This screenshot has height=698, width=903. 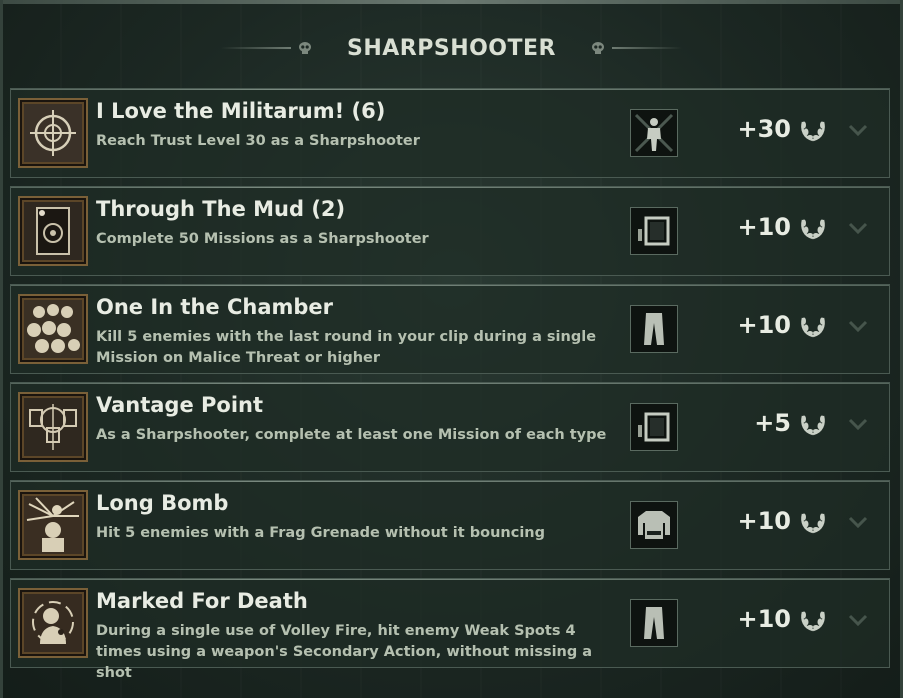 I want to click on achievement-description: Reach Trust Level 30 as a Sharpshooter, so click(x=258, y=141).